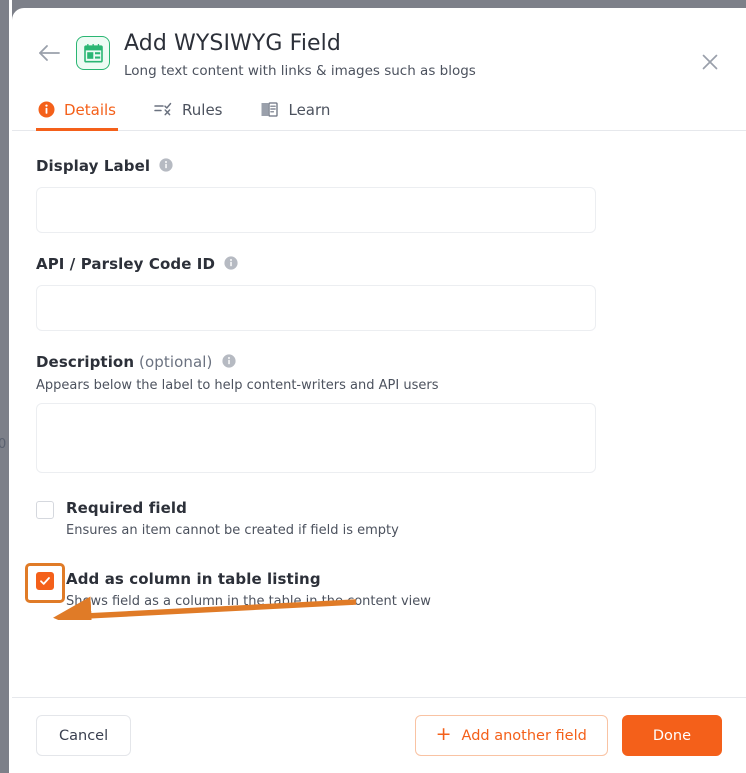  Describe the element at coordinates (163, 109) in the screenshot. I see `rules-filter-icon` at that location.